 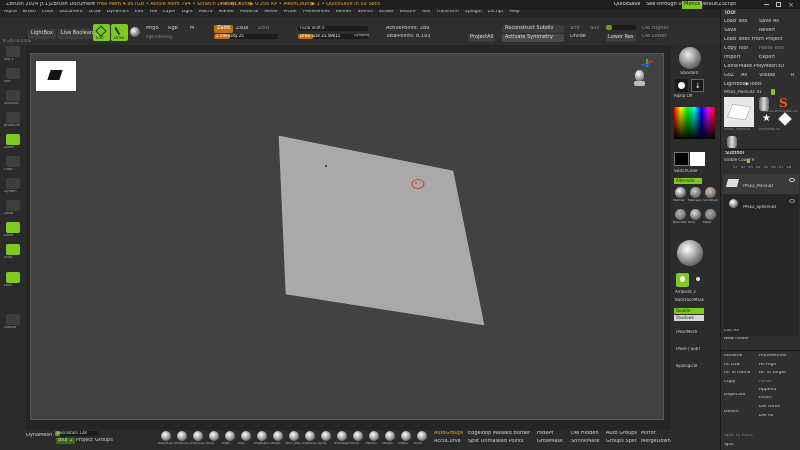 I want to click on plane-surface, so click(x=381, y=230).